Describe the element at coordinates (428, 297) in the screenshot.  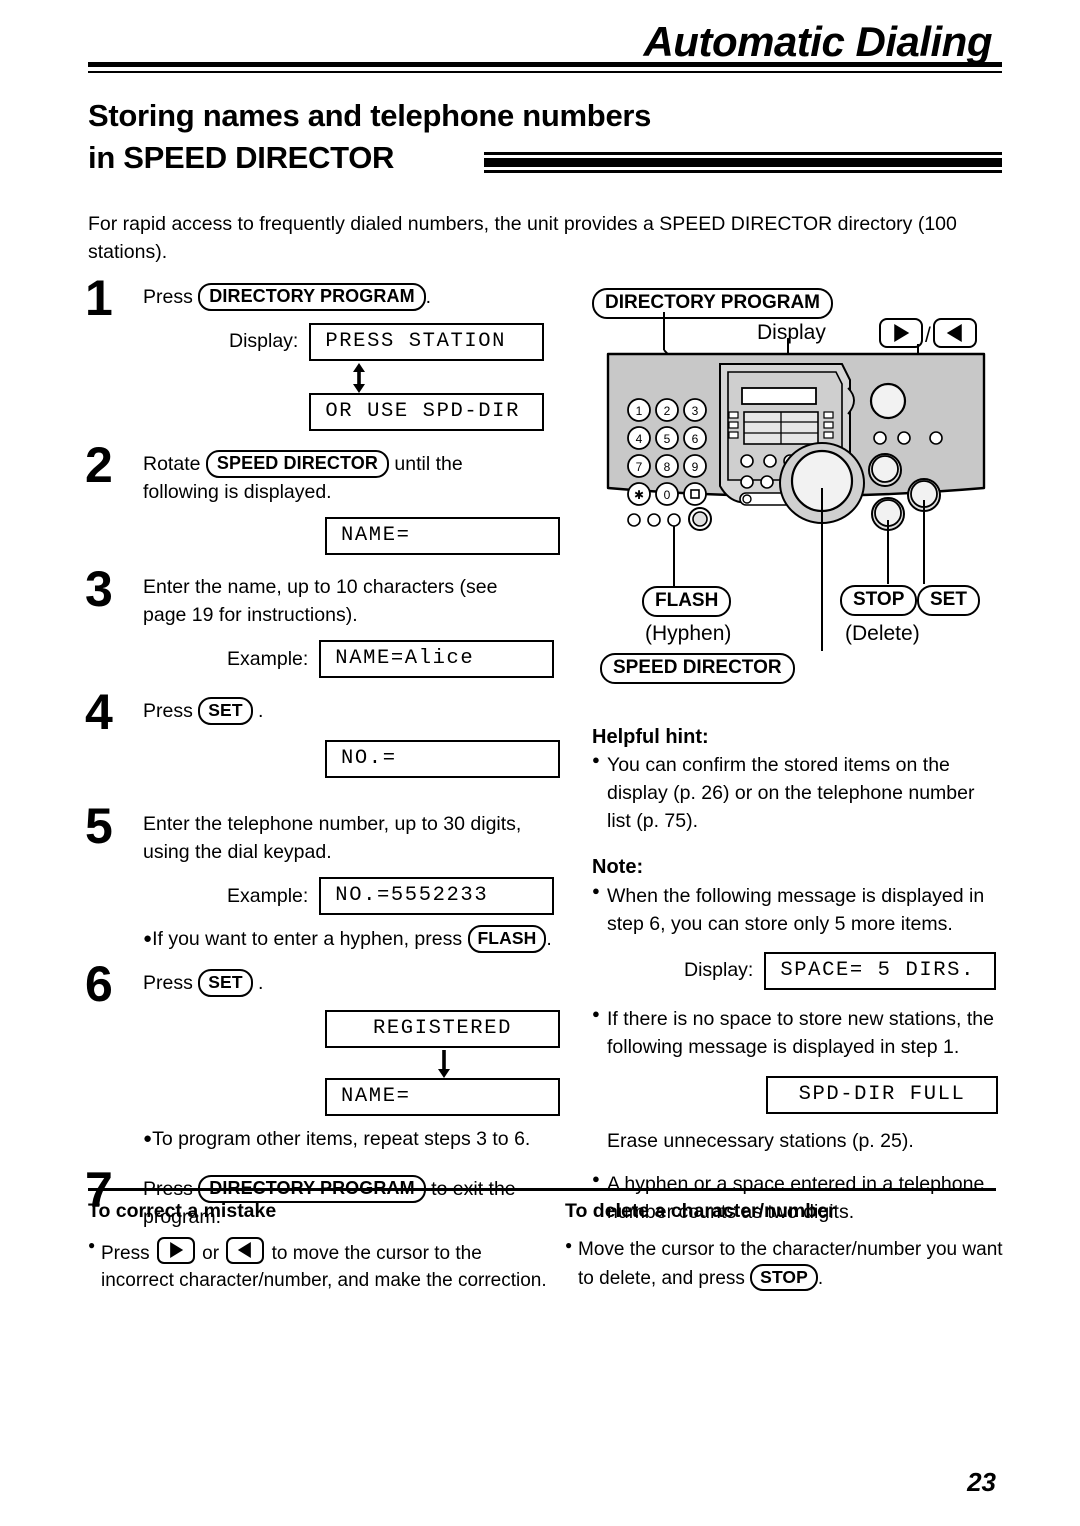
I see `step-1-text-after: .` at that location.